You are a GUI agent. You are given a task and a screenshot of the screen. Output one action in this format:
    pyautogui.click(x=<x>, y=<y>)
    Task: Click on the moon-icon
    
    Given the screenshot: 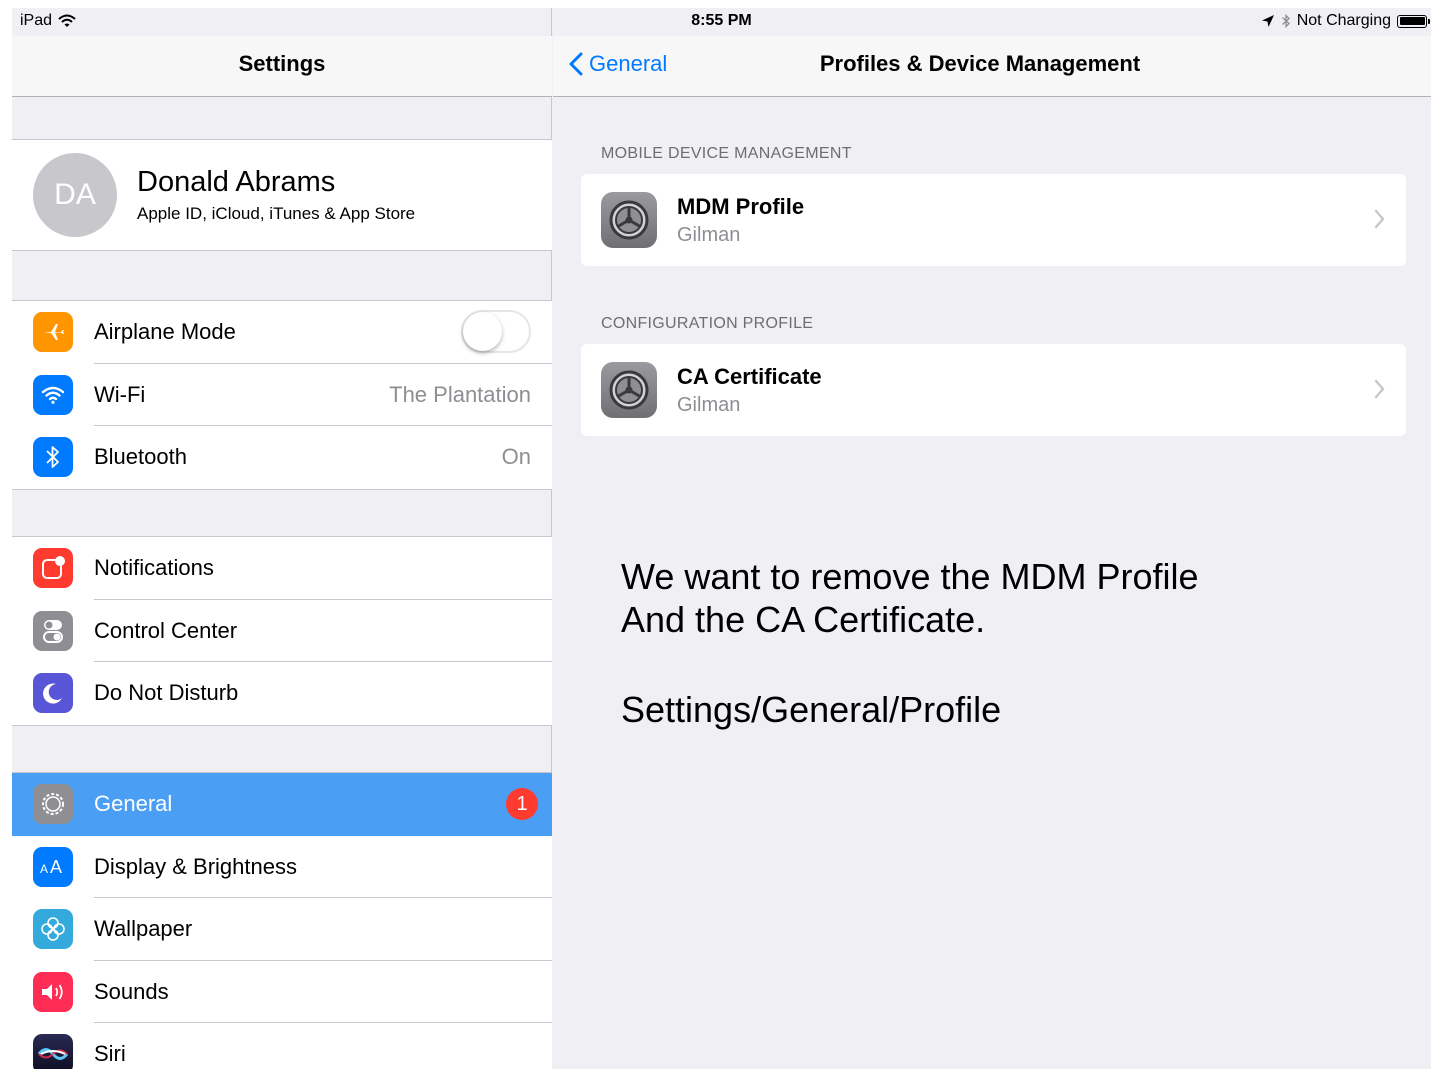 What is the action you would take?
    pyautogui.click(x=53, y=693)
    